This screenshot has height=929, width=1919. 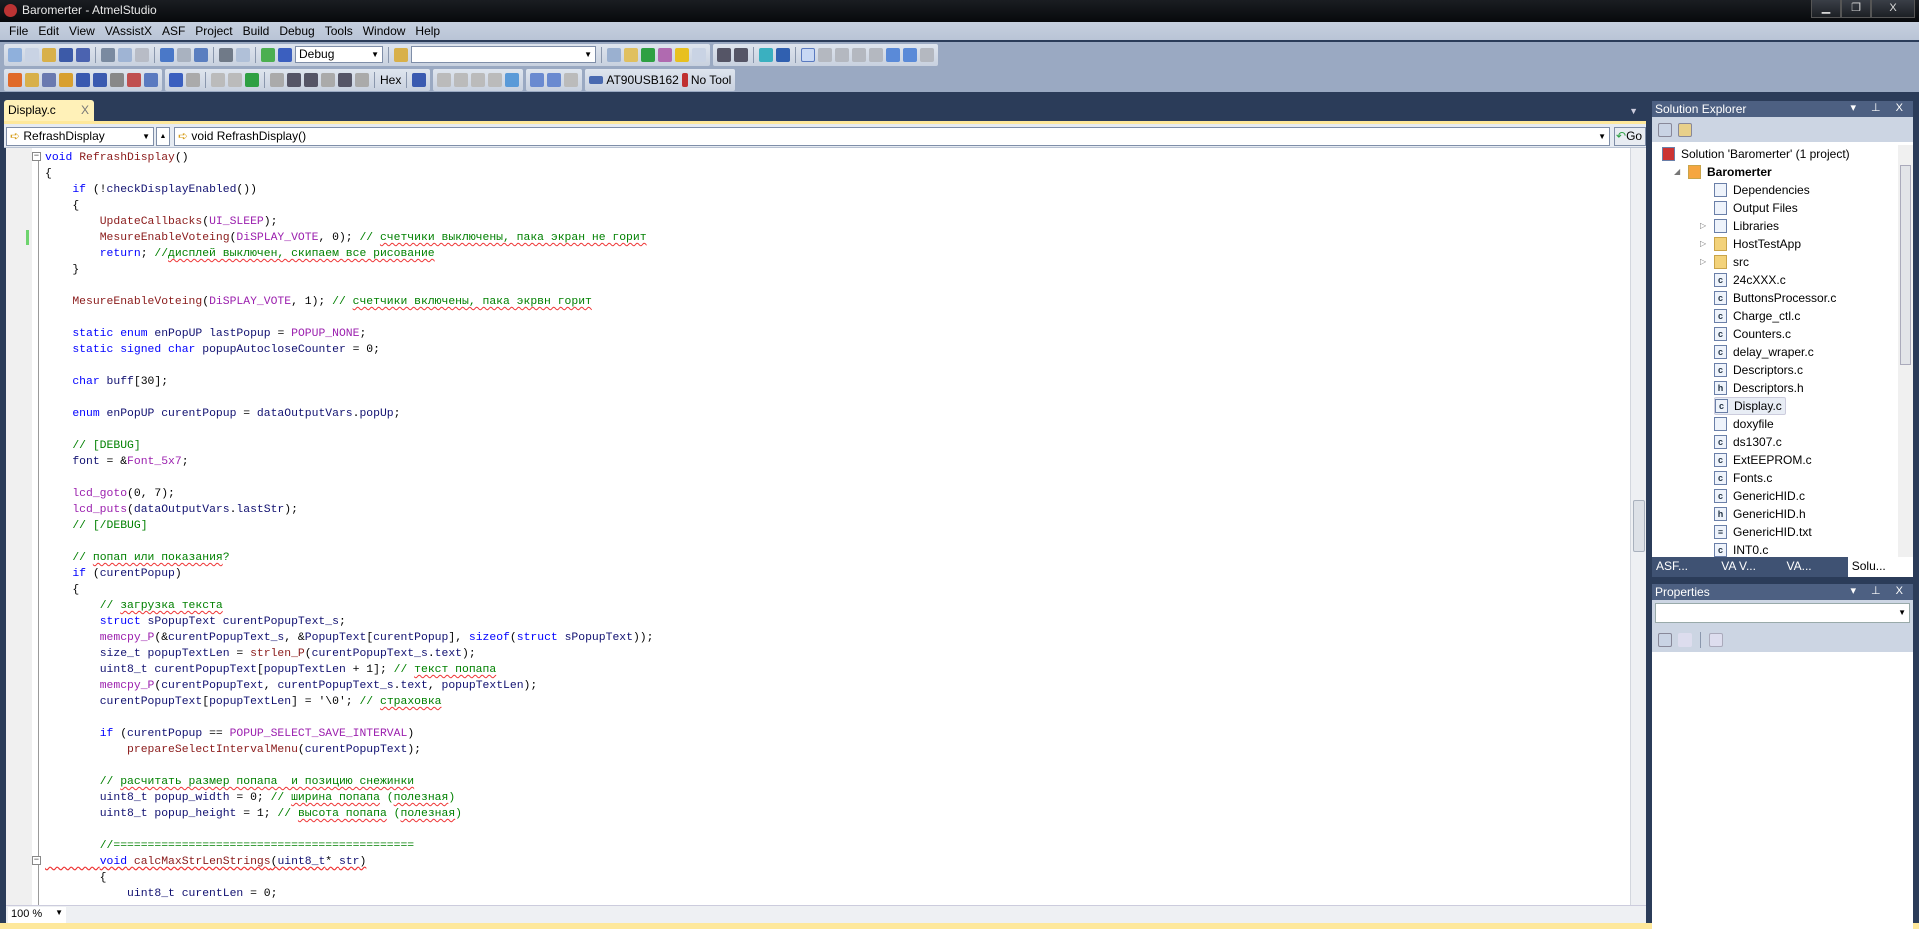 I want to click on device-programming-icon, so click(x=537, y=79).